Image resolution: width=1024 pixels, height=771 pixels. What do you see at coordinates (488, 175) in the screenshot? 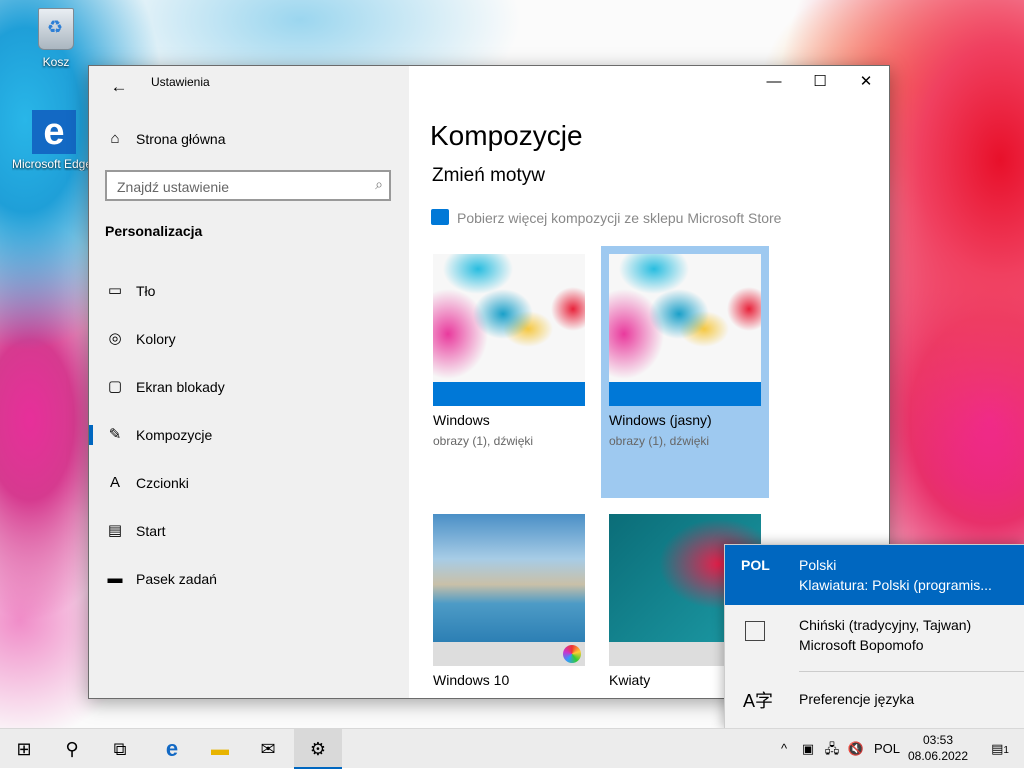
I see `section-title: Zmień motyw` at bounding box center [488, 175].